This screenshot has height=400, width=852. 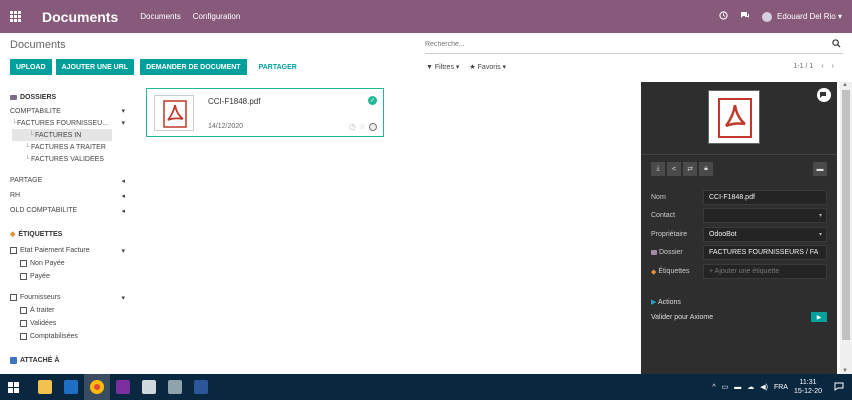 I want to click on field-owner: Propriétaire OdooBot ▾, so click(x=739, y=234).